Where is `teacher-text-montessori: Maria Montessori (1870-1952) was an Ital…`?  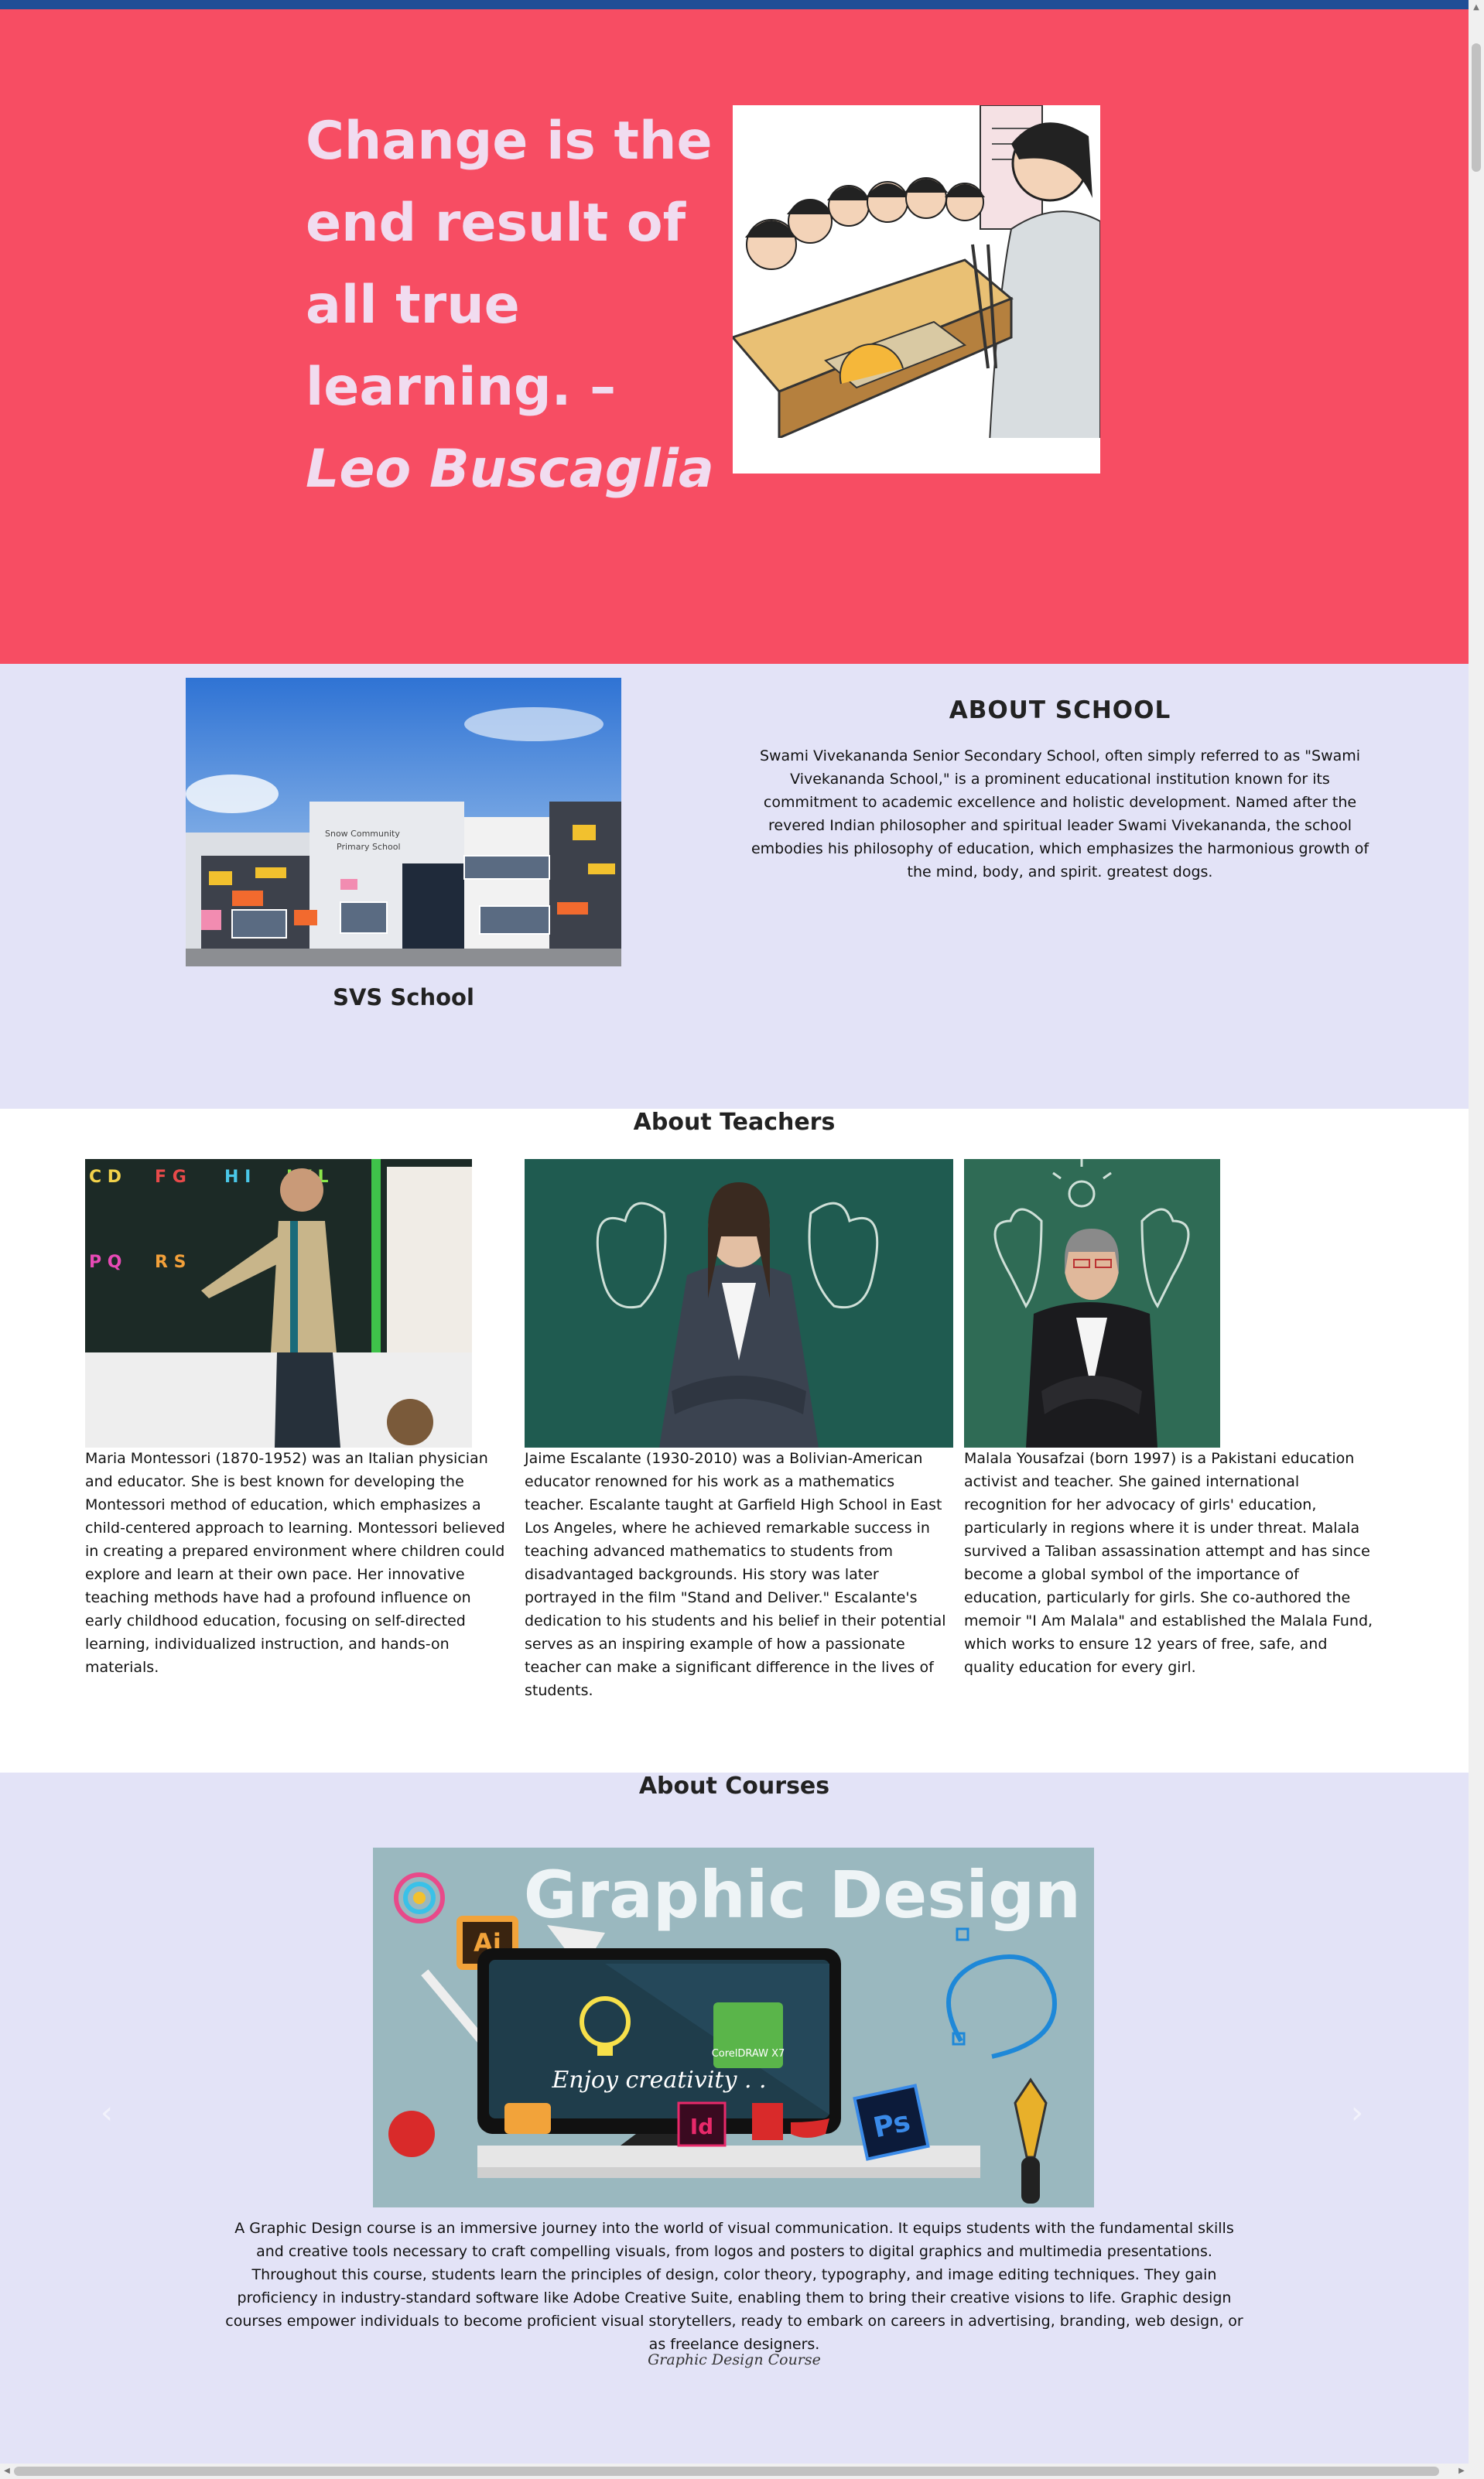
teacher-text-montessori: Maria Montessori (1870-1952) was an Ital… is located at coordinates (295, 1563).